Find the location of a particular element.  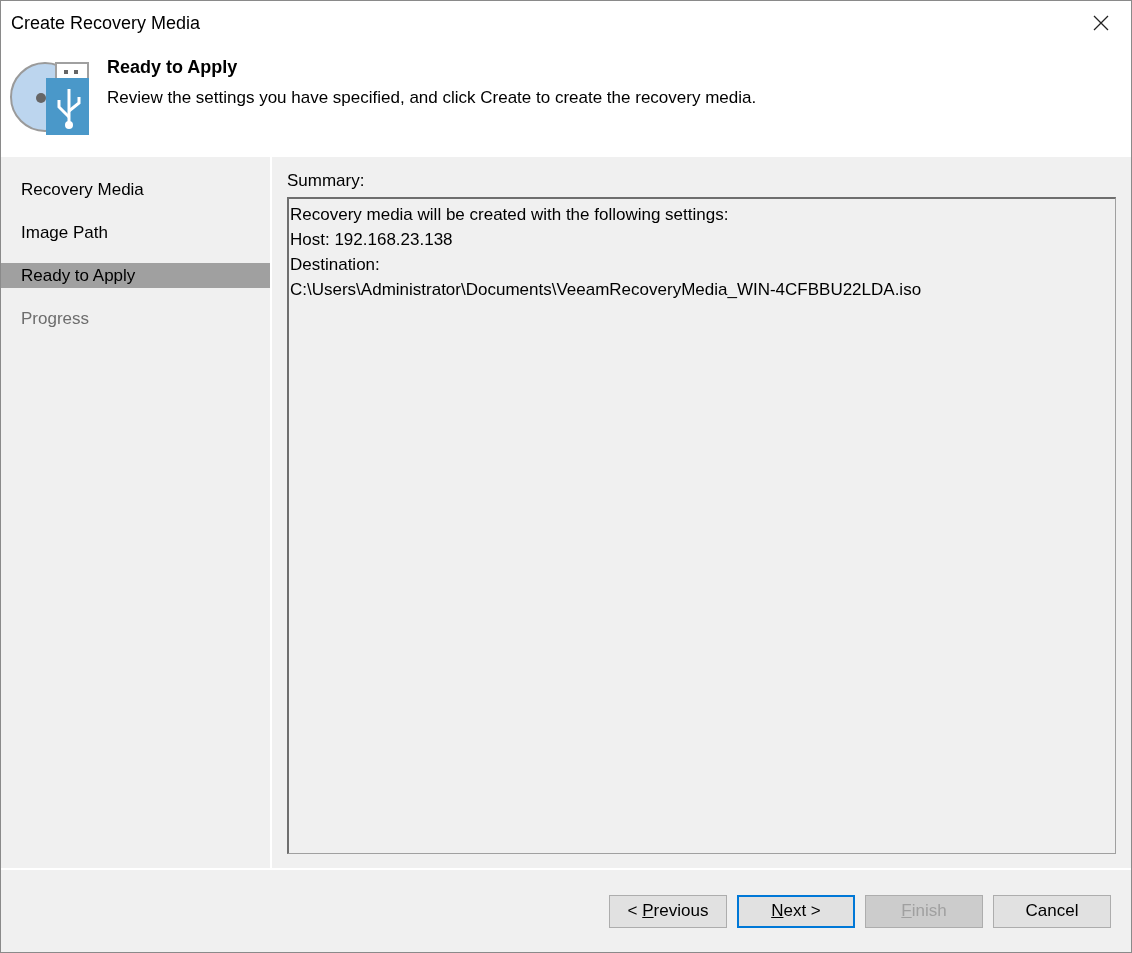

summary-line: Destination: is located at coordinates (335, 265).